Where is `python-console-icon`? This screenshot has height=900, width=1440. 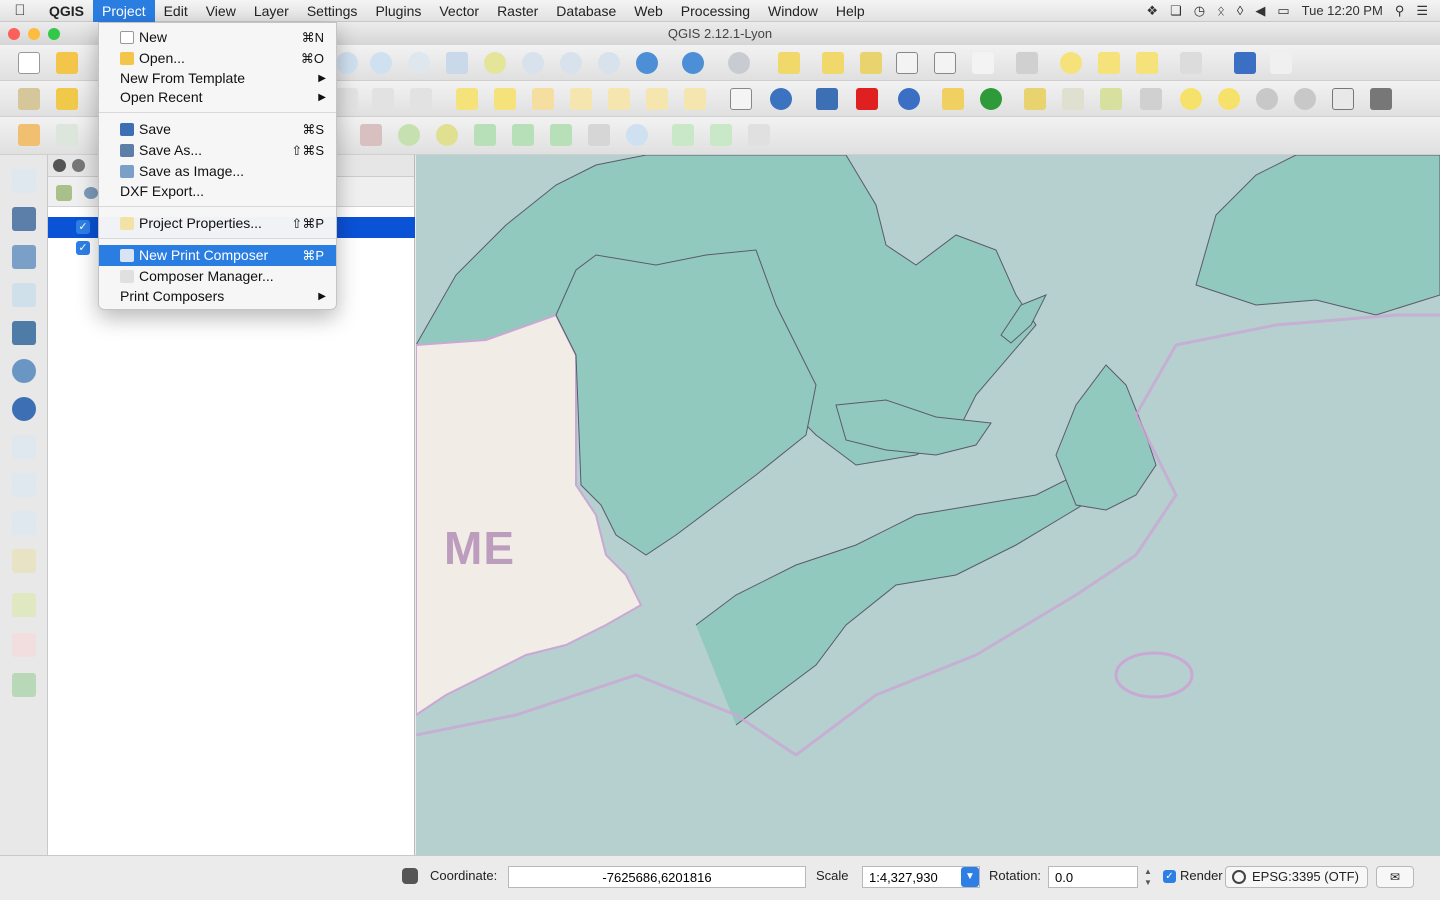 python-console-icon is located at coordinates (827, 99).